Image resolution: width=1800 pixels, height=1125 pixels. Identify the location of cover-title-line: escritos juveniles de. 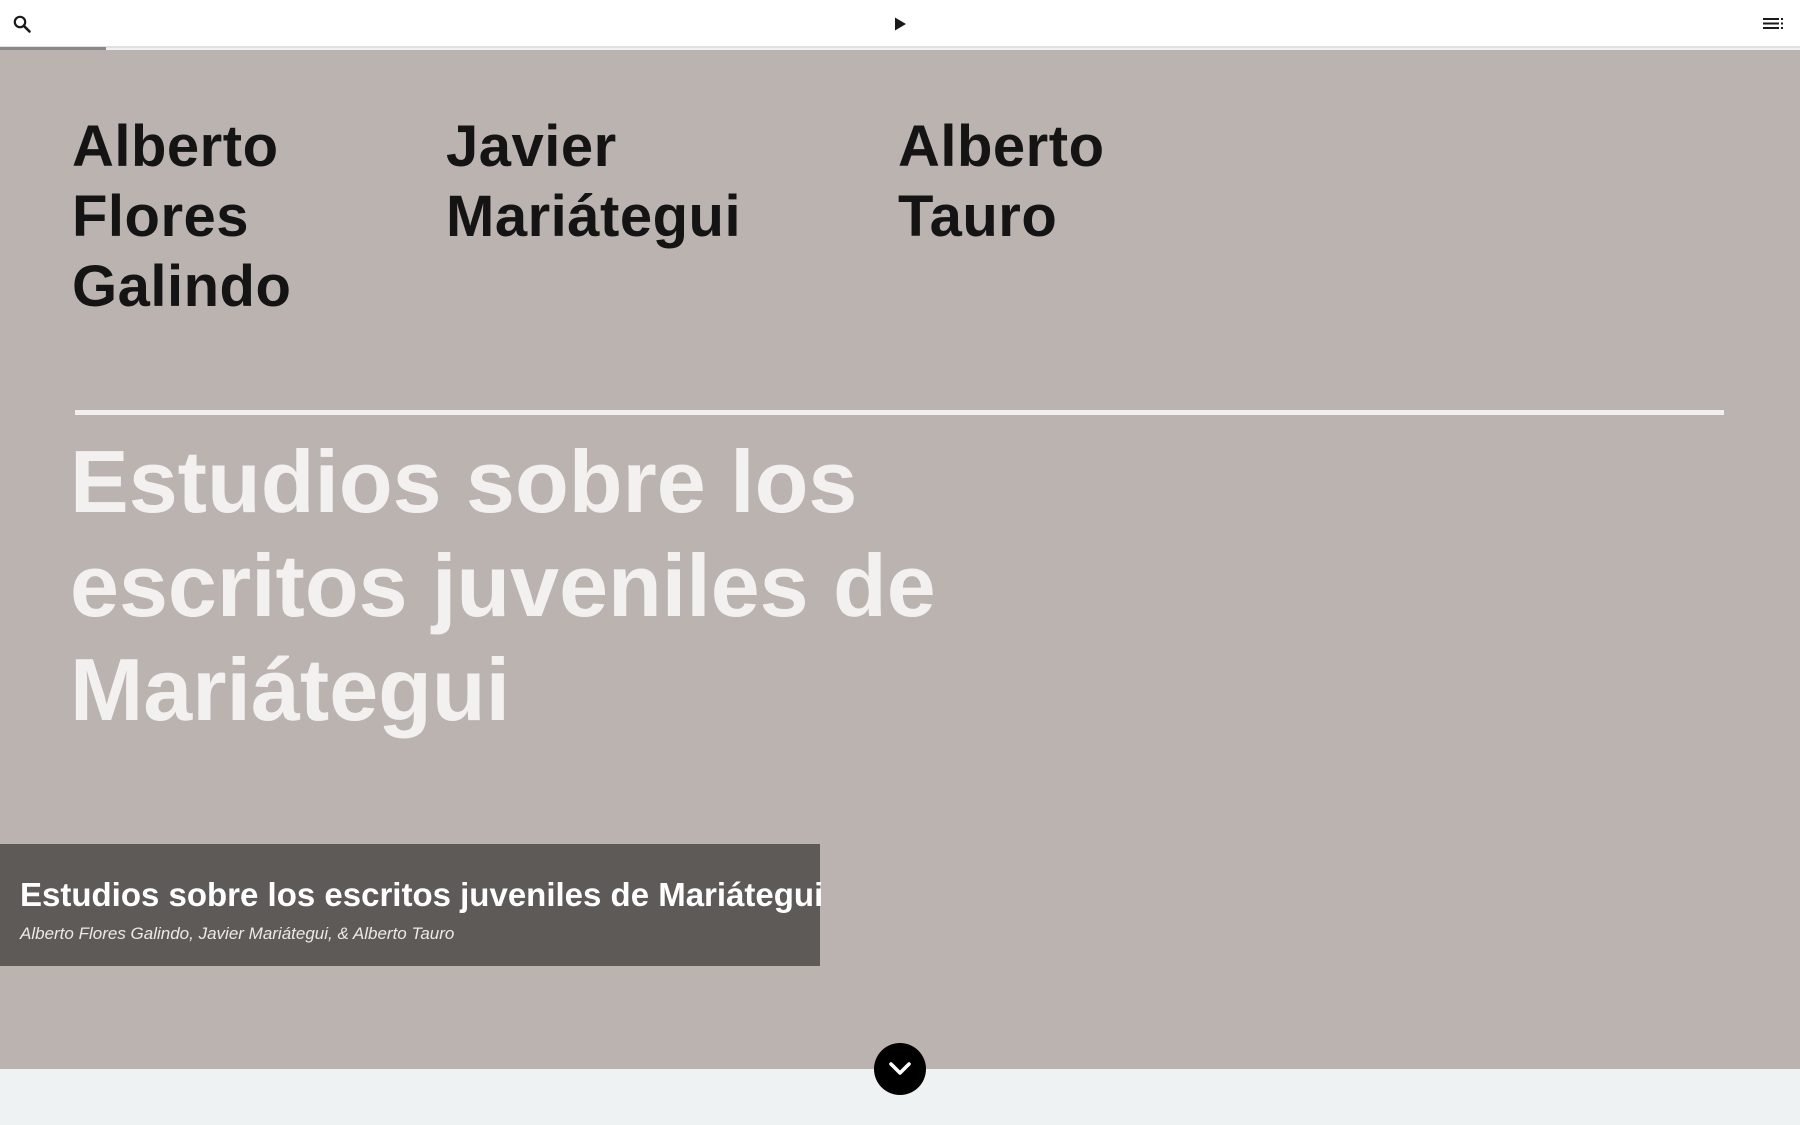
(503, 585).